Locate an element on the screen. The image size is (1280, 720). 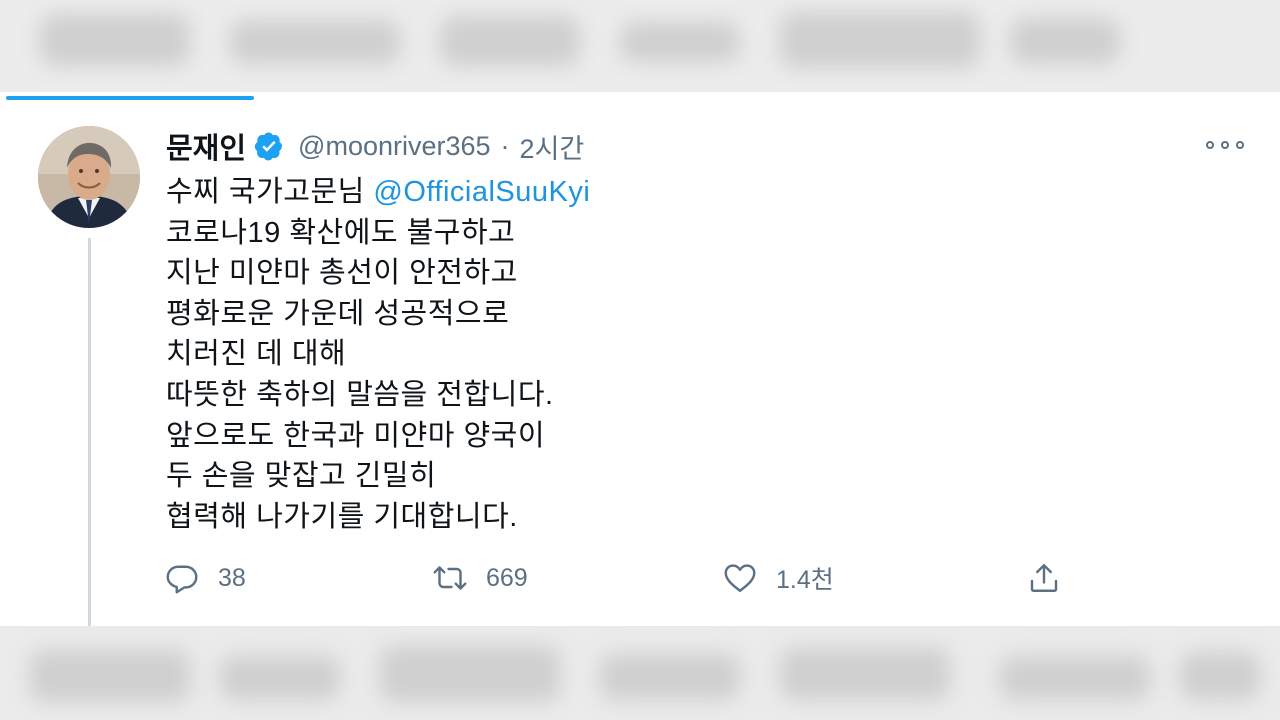
retweet-button: 669 is located at coordinates (480, 578).